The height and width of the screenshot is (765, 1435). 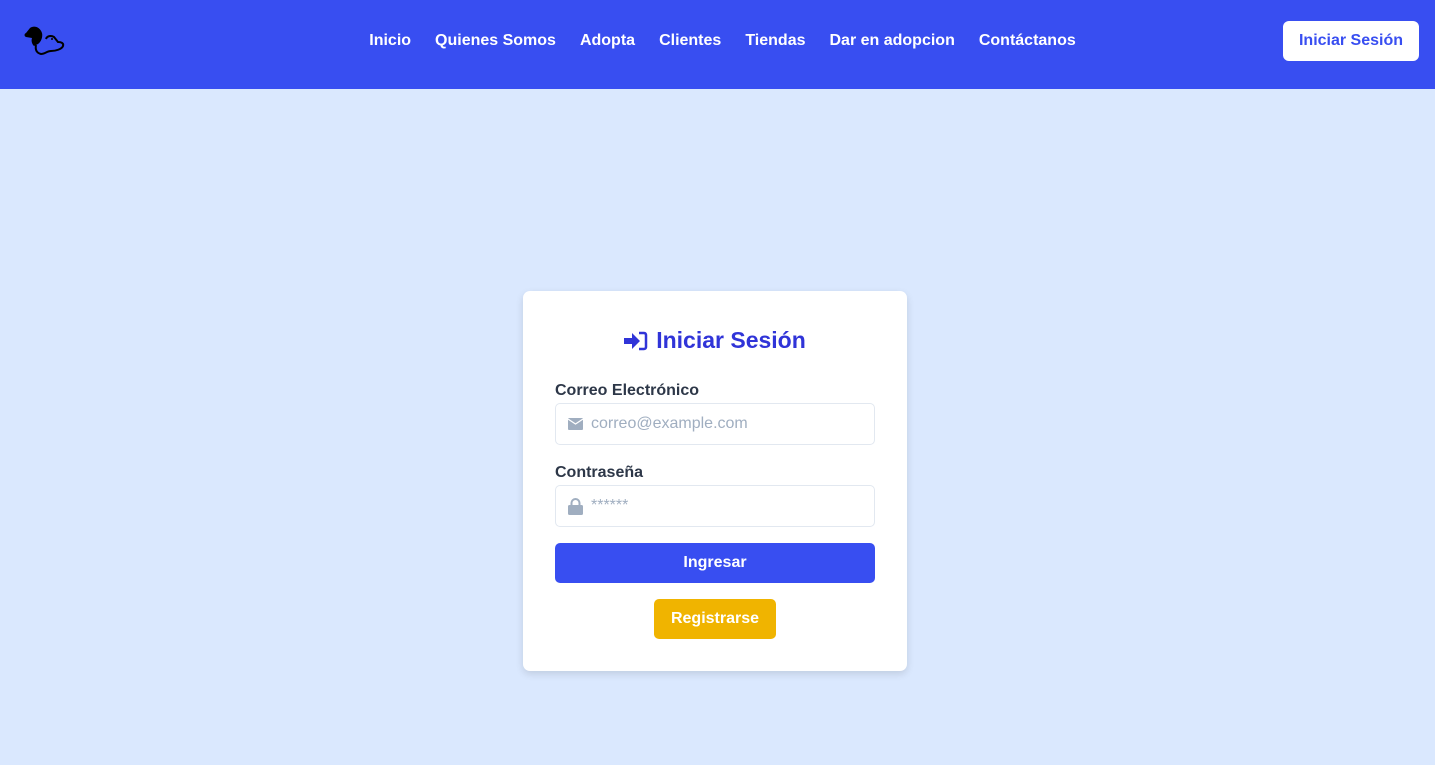 I want to click on email-field, so click(x=715, y=424).